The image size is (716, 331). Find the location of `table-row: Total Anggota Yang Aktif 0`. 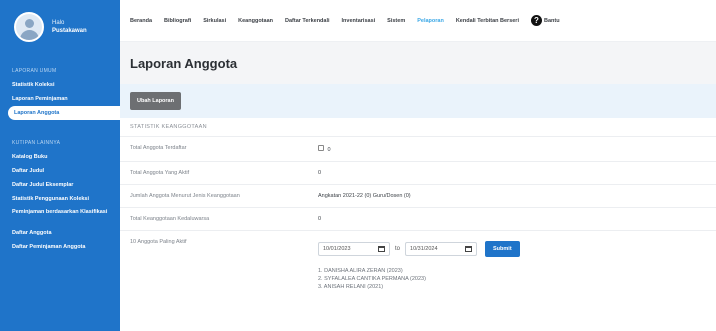

table-row: Total Anggota Yang Aktif 0 is located at coordinates (418, 173).